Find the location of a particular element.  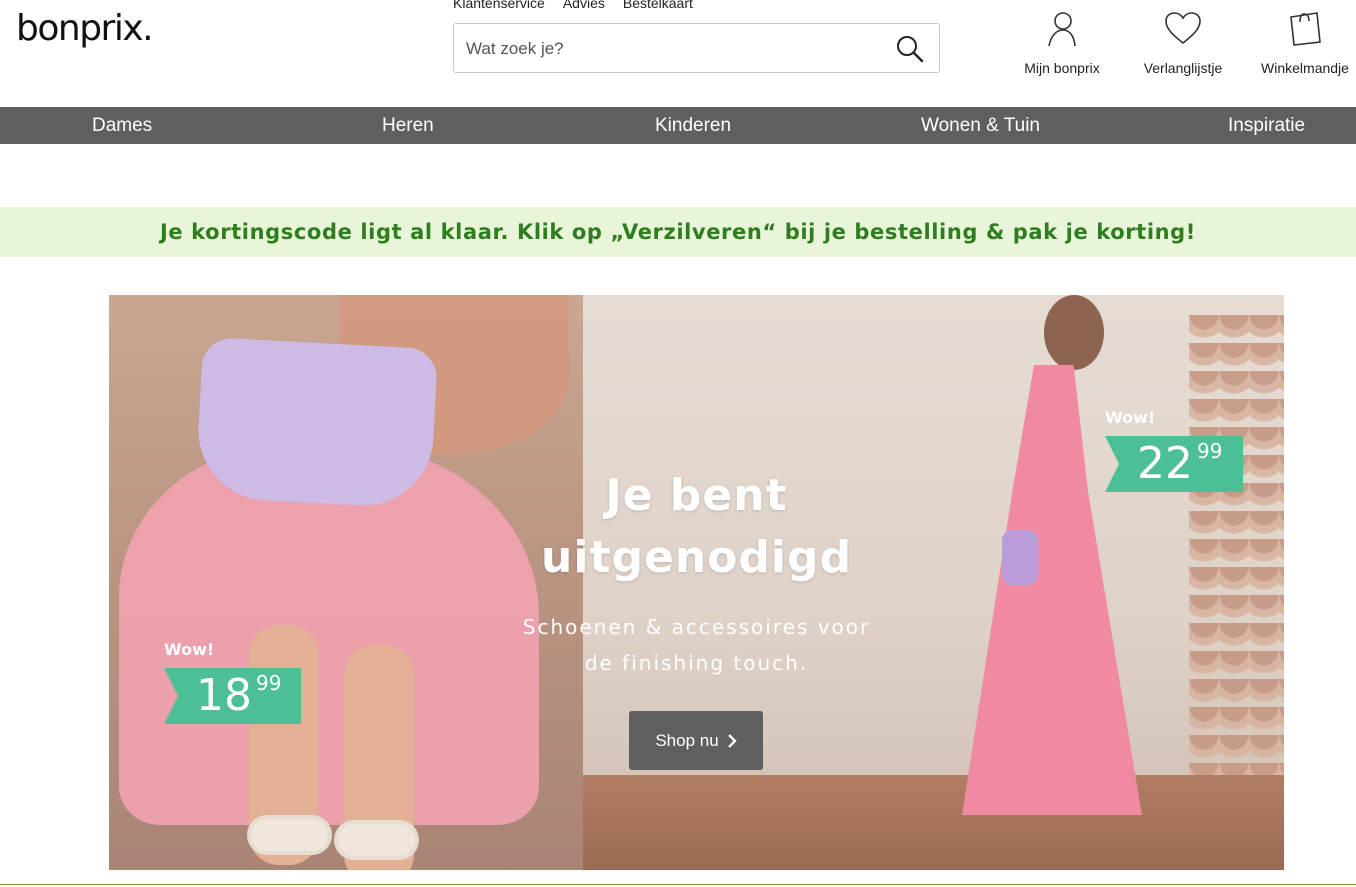

hero-title: Je bent uitgenodigd is located at coordinates (696, 527).